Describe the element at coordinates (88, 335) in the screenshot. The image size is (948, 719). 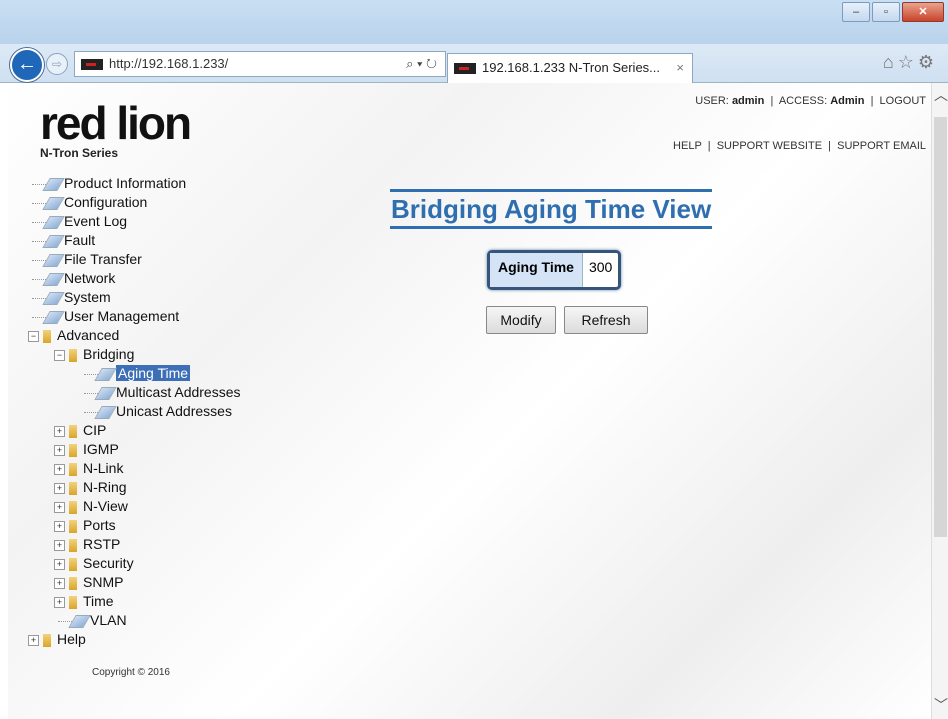
I see `tree-label: Advanced` at that location.